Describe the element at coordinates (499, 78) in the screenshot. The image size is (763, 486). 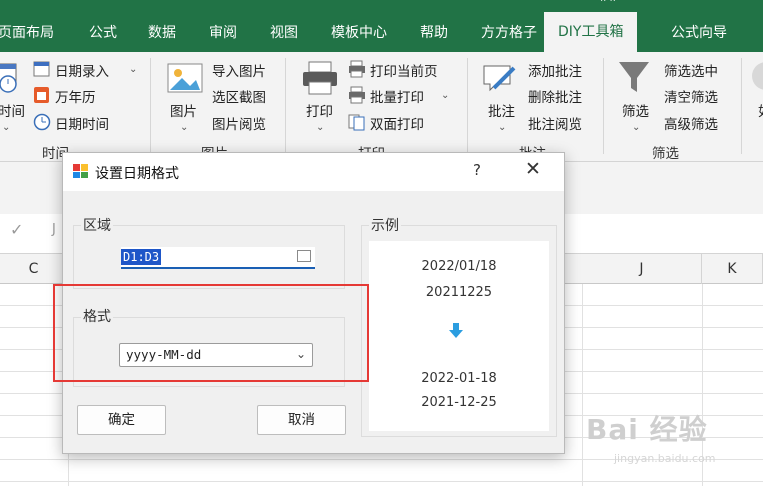
I see `comment-pen-icon` at that location.